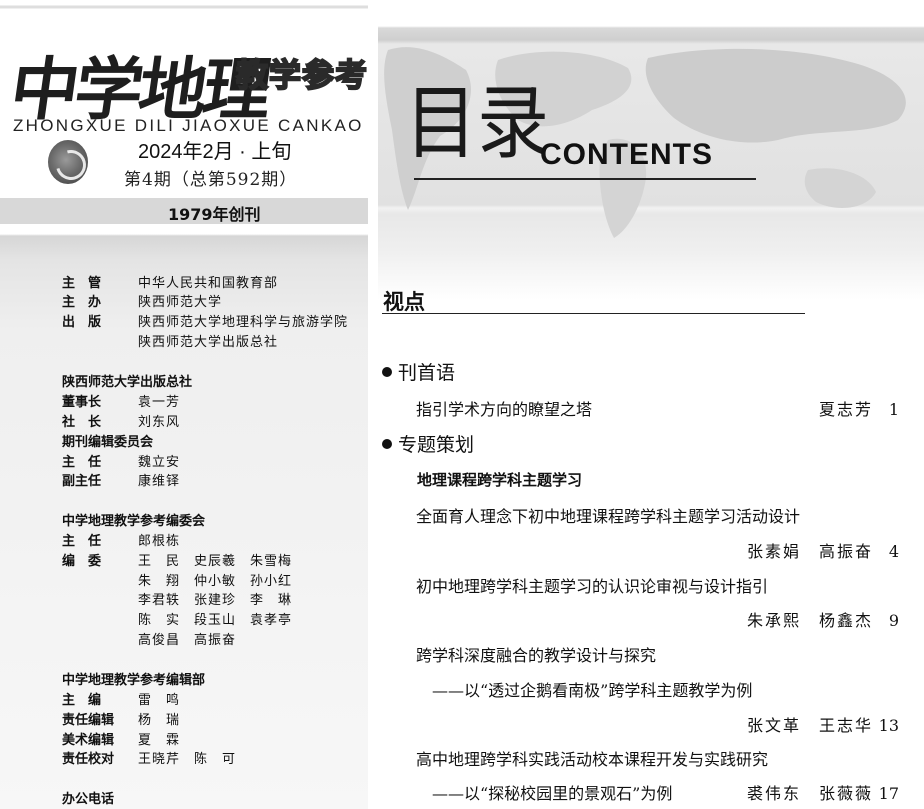 The height and width of the screenshot is (809, 924). Describe the element at coordinates (845, 409) in the screenshot. I see `article-authors: 夏志芳` at that location.